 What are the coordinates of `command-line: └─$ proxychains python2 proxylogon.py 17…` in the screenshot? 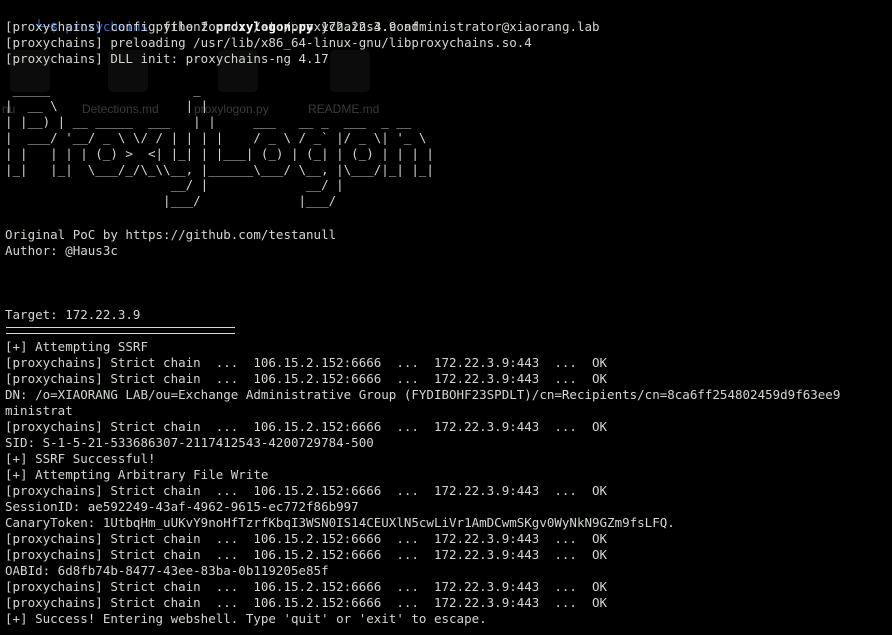 It's located at (302, 18).